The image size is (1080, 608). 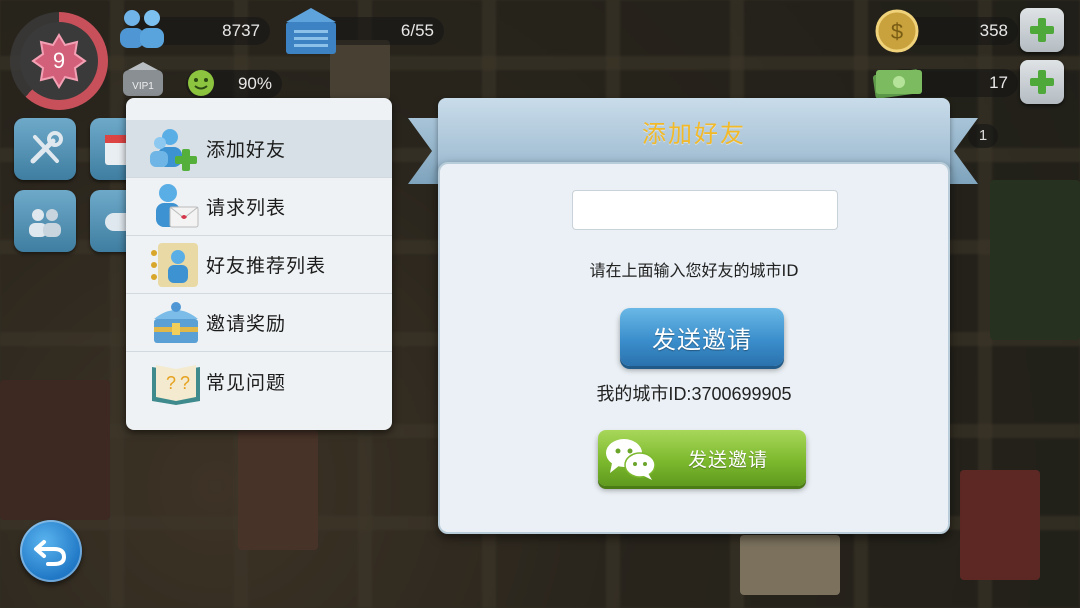 I want to click on level-number: 9, so click(x=59, y=60).